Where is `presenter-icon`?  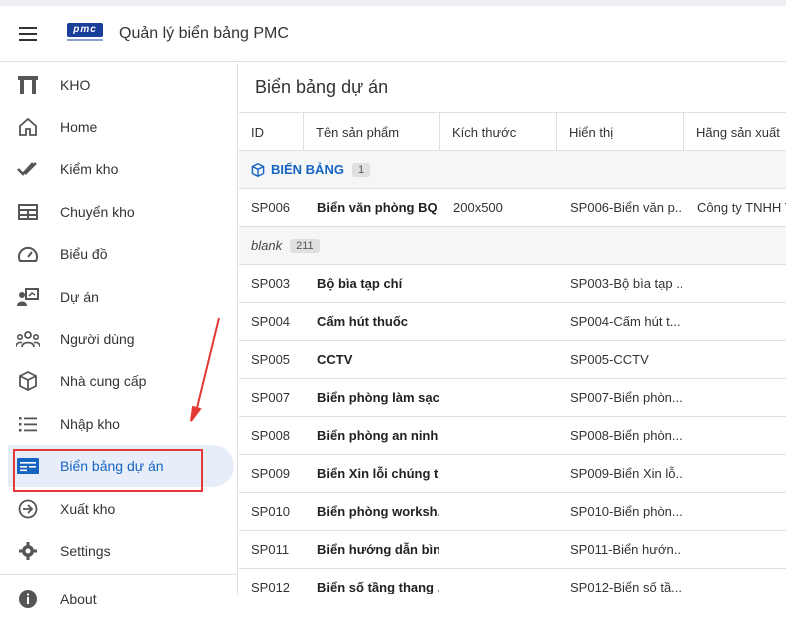 presenter-icon is located at coordinates (28, 297).